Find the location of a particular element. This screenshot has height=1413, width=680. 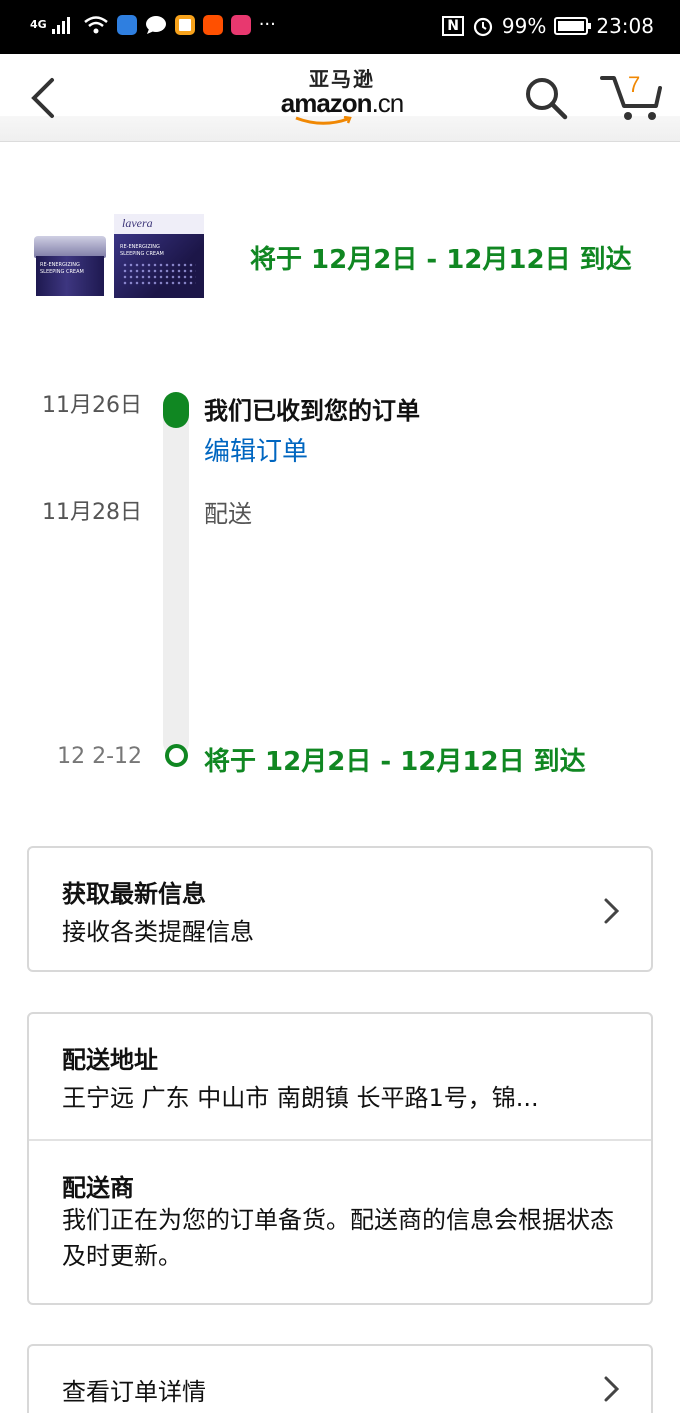

smile-arrow-icon is located at coordinates (323, 120).